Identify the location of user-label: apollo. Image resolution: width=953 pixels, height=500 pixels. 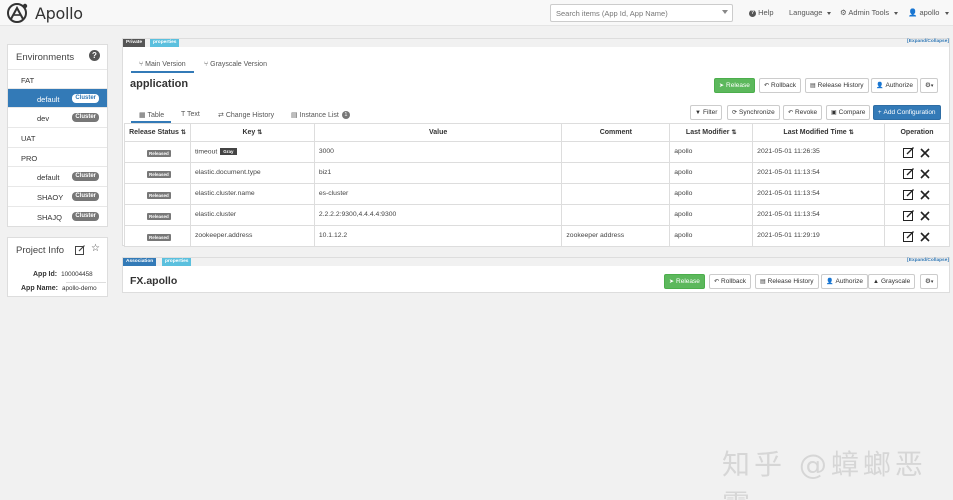
(929, 12).